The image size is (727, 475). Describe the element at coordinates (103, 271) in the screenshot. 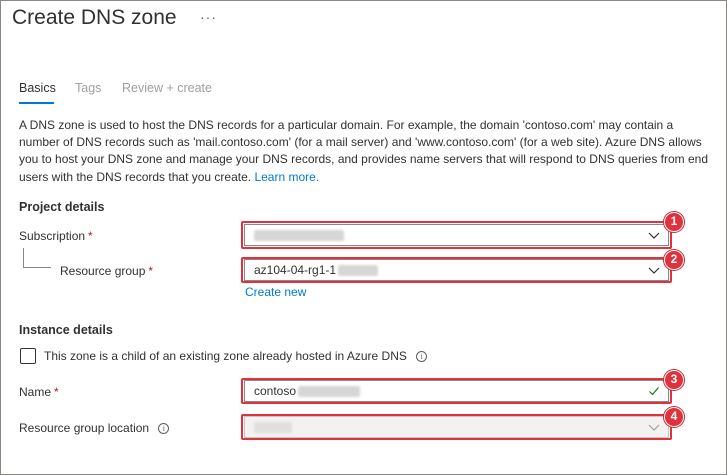

I see `resource-group-label-text: Resource group` at that location.